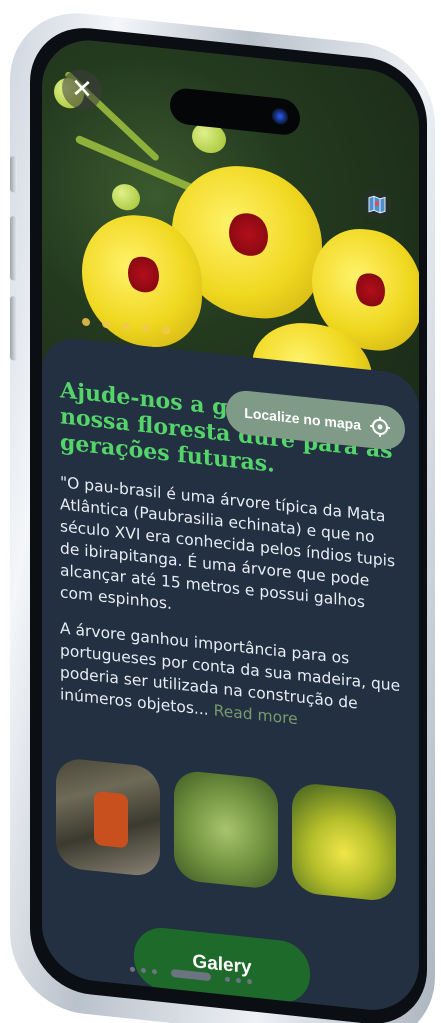  What do you see at coordinates (226, 830) in the screenshot?
I see `gallery-thumbnail-leaves` at bounding box center [226, 830].